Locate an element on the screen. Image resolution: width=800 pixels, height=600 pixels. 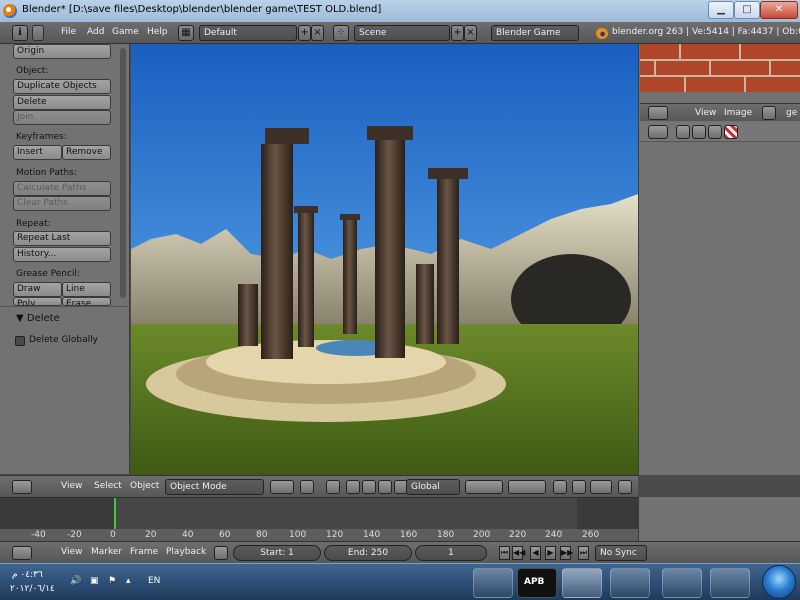
remove-scene-icon: × is located at coordinates (470, 33).